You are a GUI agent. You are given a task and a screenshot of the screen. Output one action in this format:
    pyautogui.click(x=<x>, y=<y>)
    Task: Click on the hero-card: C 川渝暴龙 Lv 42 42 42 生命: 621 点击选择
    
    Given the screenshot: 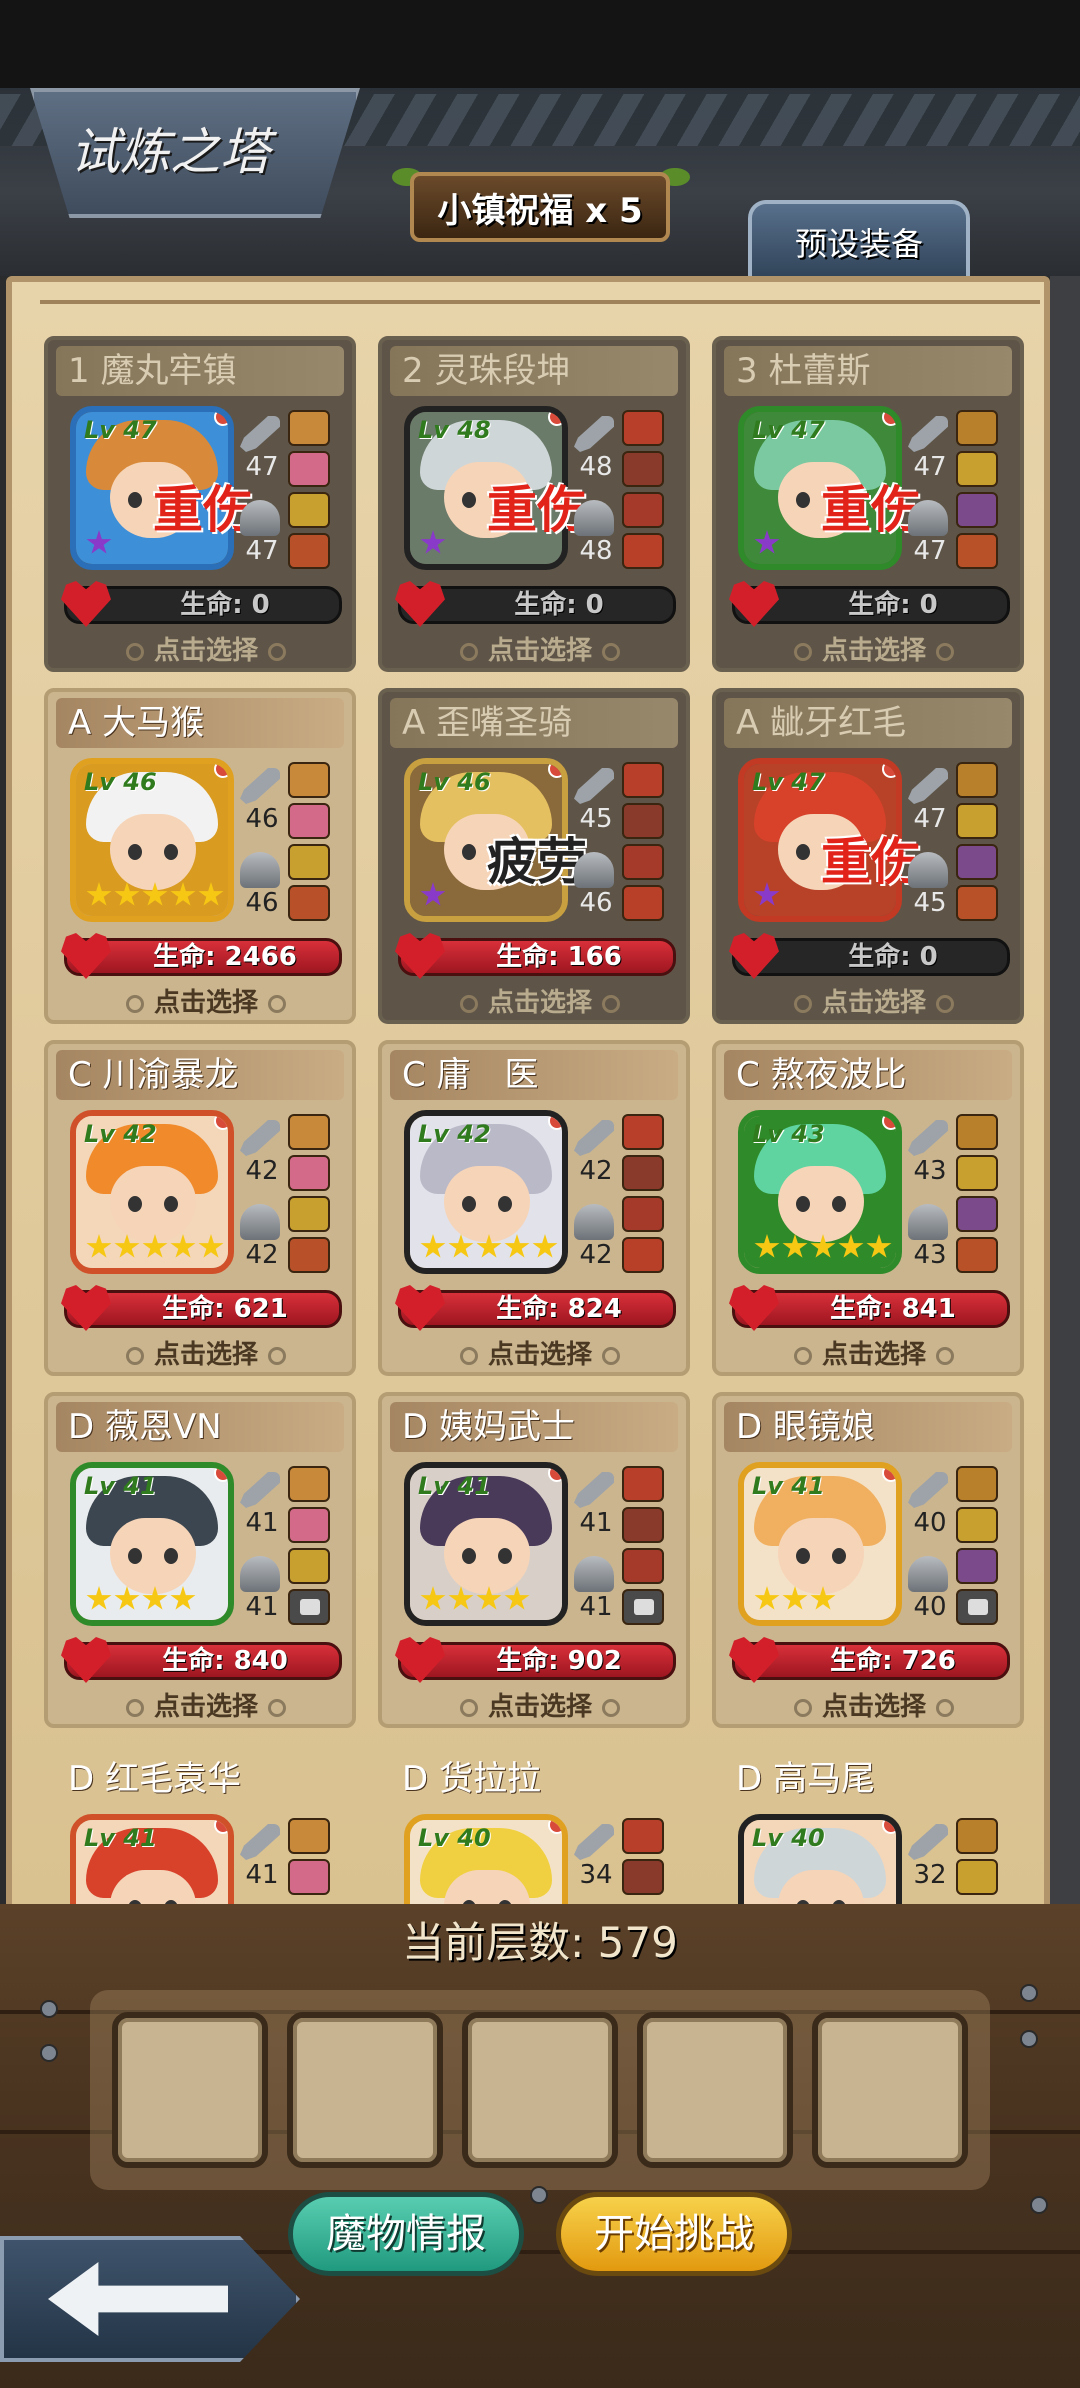 What is the action you would take?
    pyautogui.click(x=200, y=1208)
    